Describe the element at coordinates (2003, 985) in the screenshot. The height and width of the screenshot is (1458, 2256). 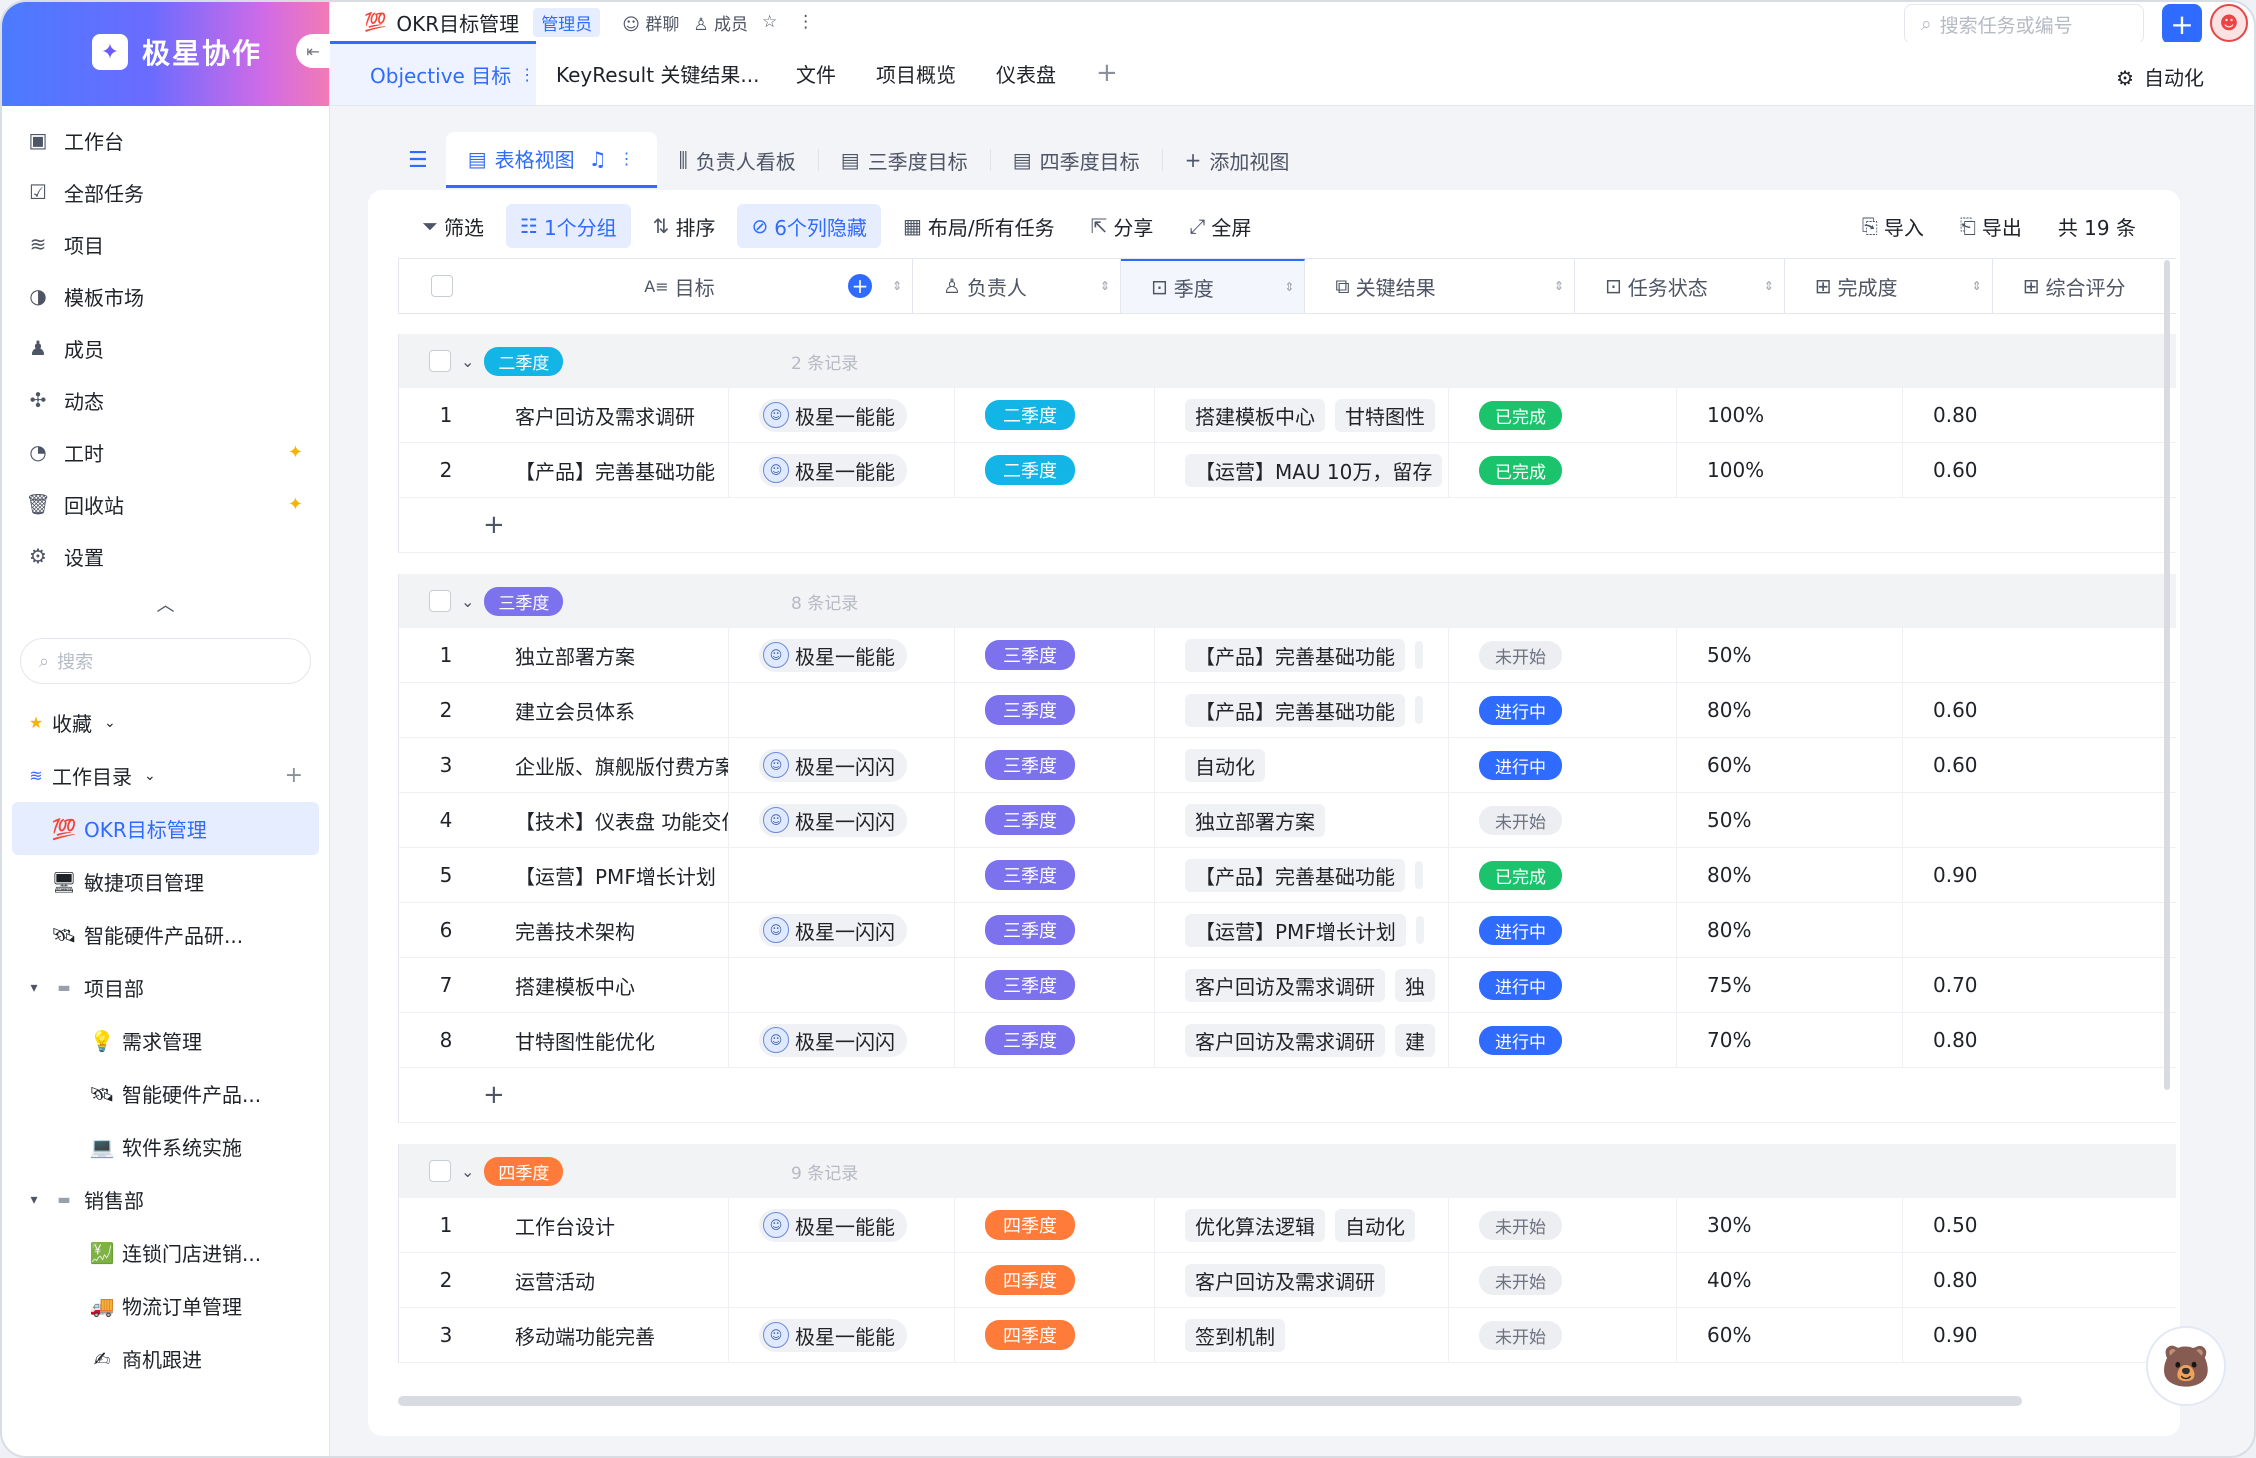
I see `score-cell: 0.70` at that location.